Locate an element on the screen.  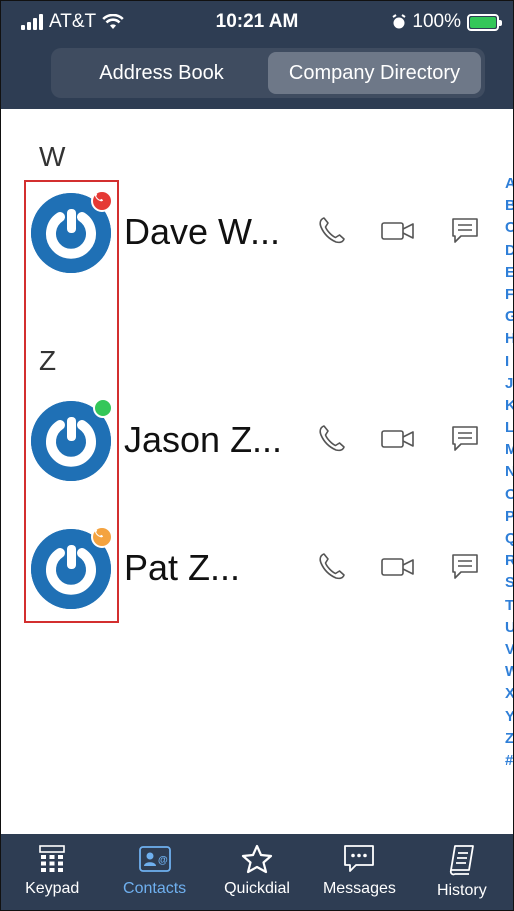
tab-history: History is located at coordinates (462, 872).